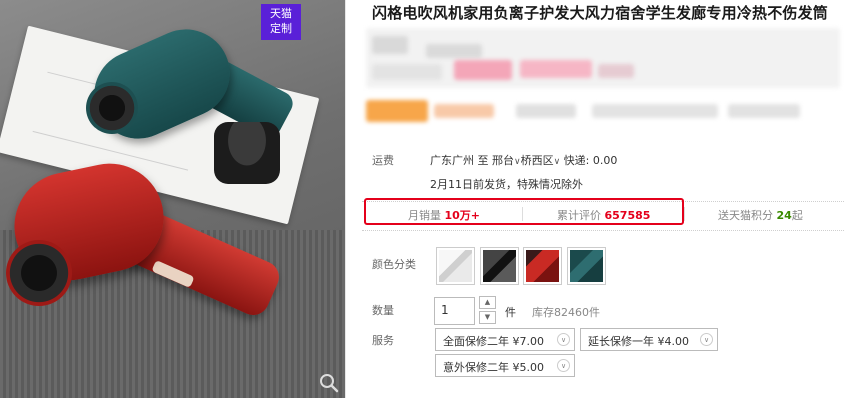 This screenshot has width=864, height=400. What do you see at coordinates (281, 29) in the screenshot?
I see `badge-line-2: 定制` at bounding box center [281, 29].